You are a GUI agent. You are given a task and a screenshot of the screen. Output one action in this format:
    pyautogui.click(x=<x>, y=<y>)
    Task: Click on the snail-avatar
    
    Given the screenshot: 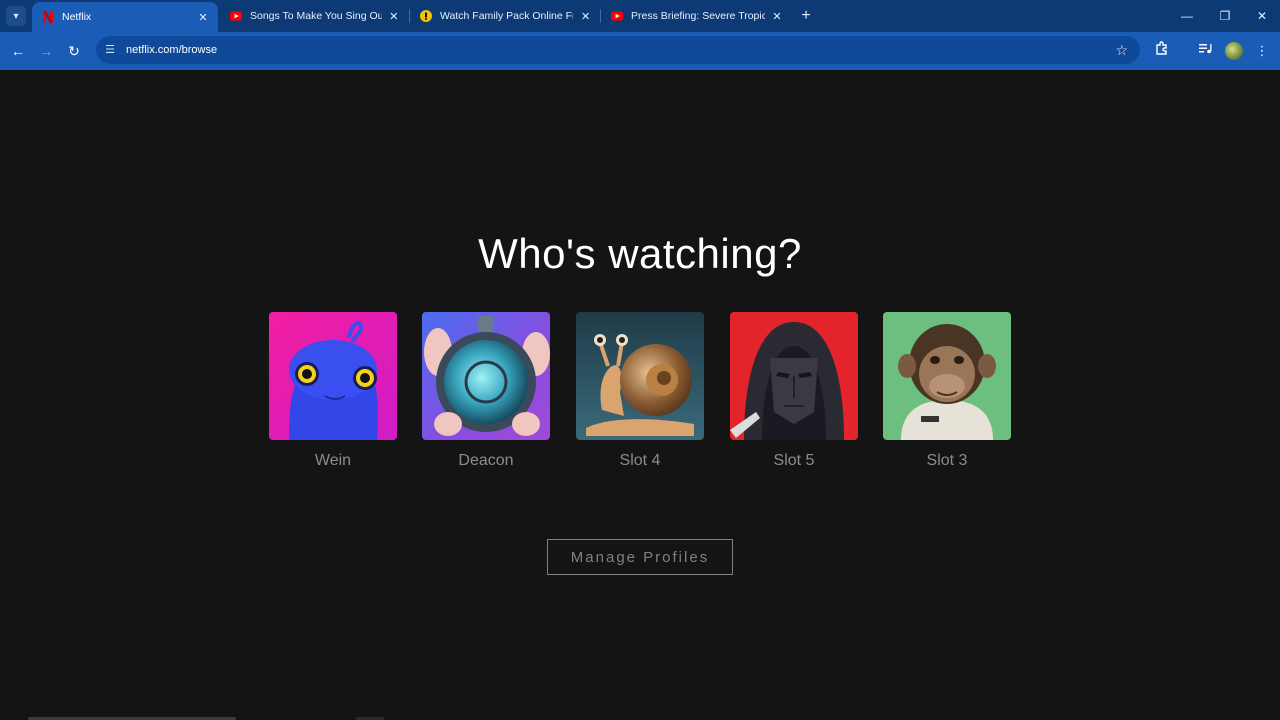 What is the action you would take?
    pyautogui.click(x=640, y=376)
    